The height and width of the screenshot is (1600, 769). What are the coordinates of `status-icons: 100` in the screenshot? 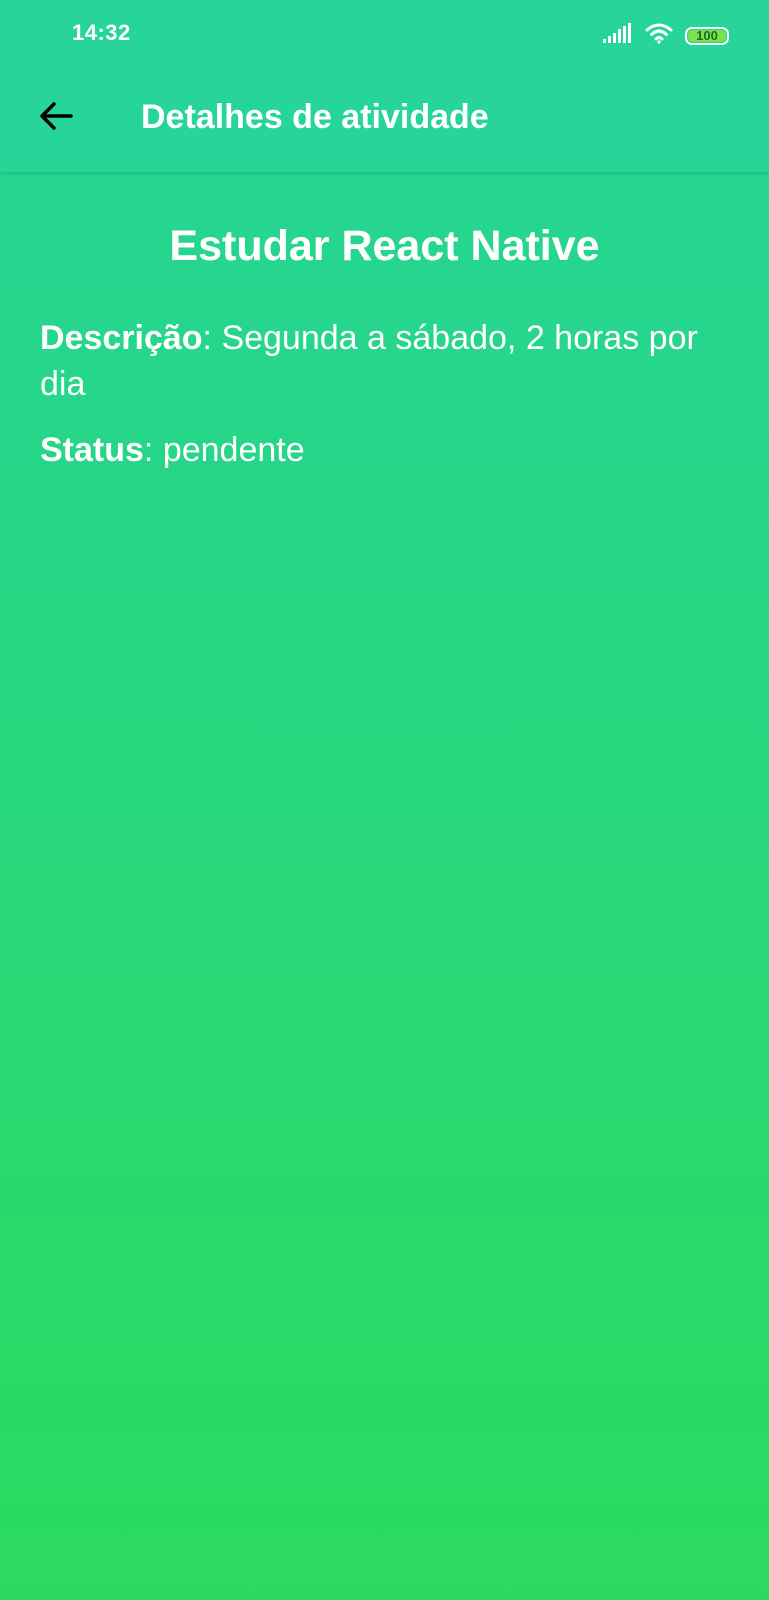 It's located at (666, 35).